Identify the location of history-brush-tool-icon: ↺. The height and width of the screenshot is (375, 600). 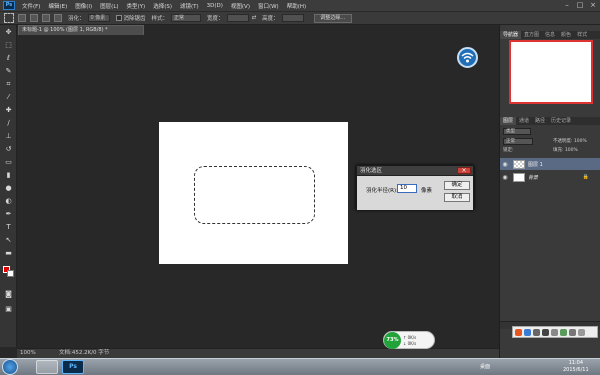
(8, 149).